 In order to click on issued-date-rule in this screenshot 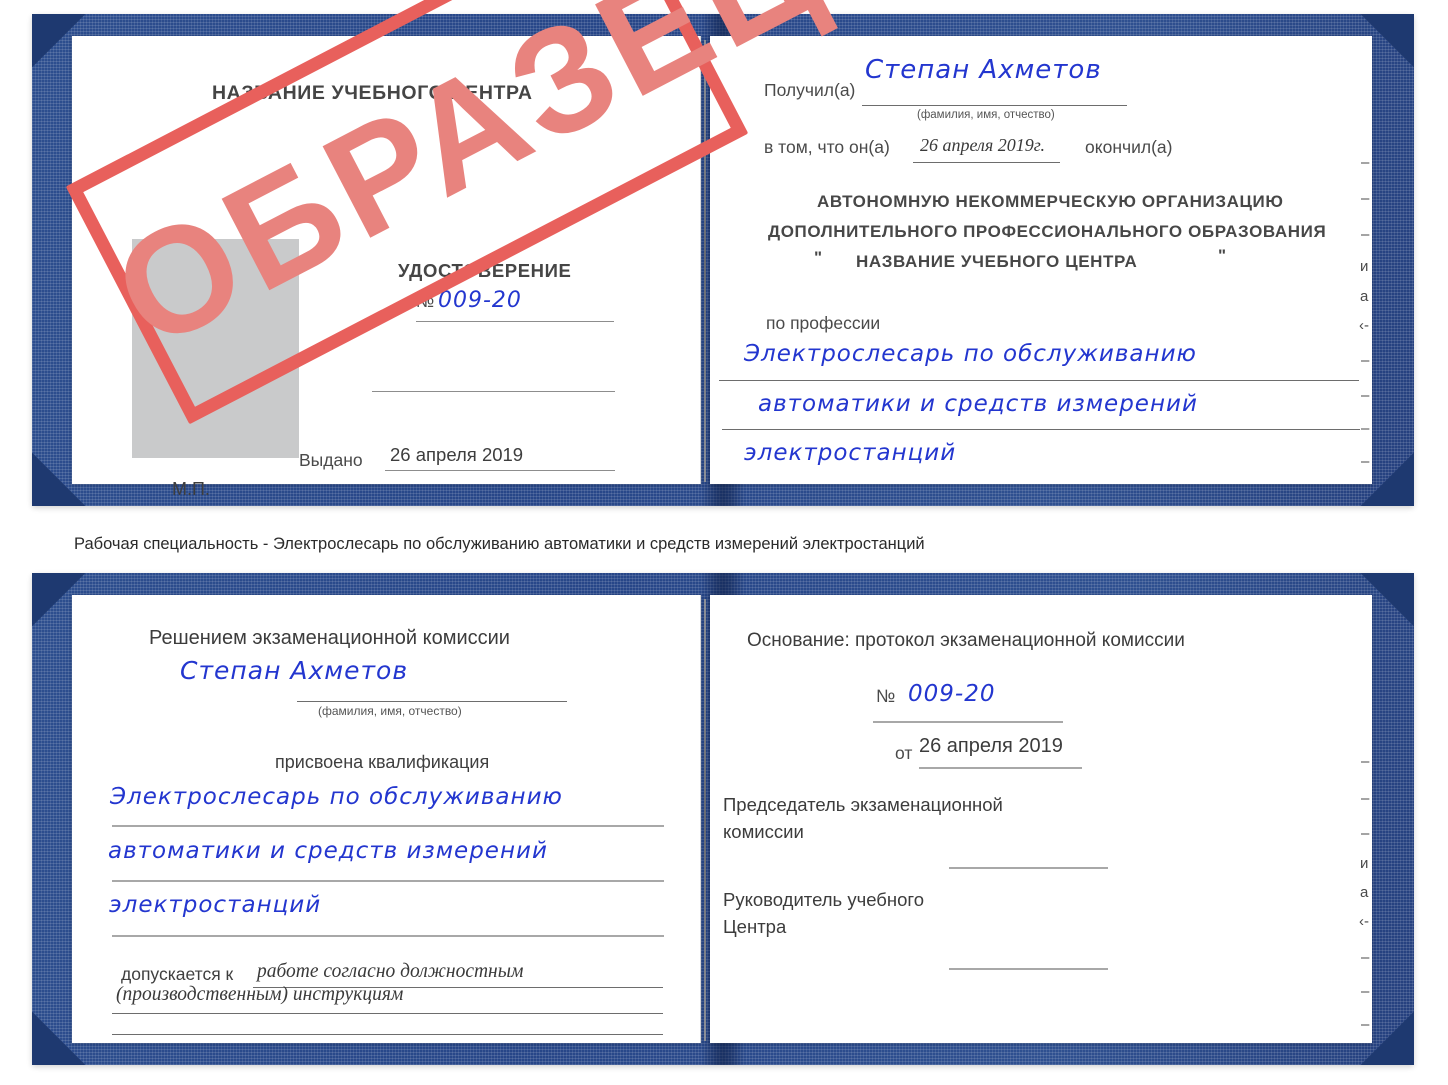, I will do `click(500, 470)`.